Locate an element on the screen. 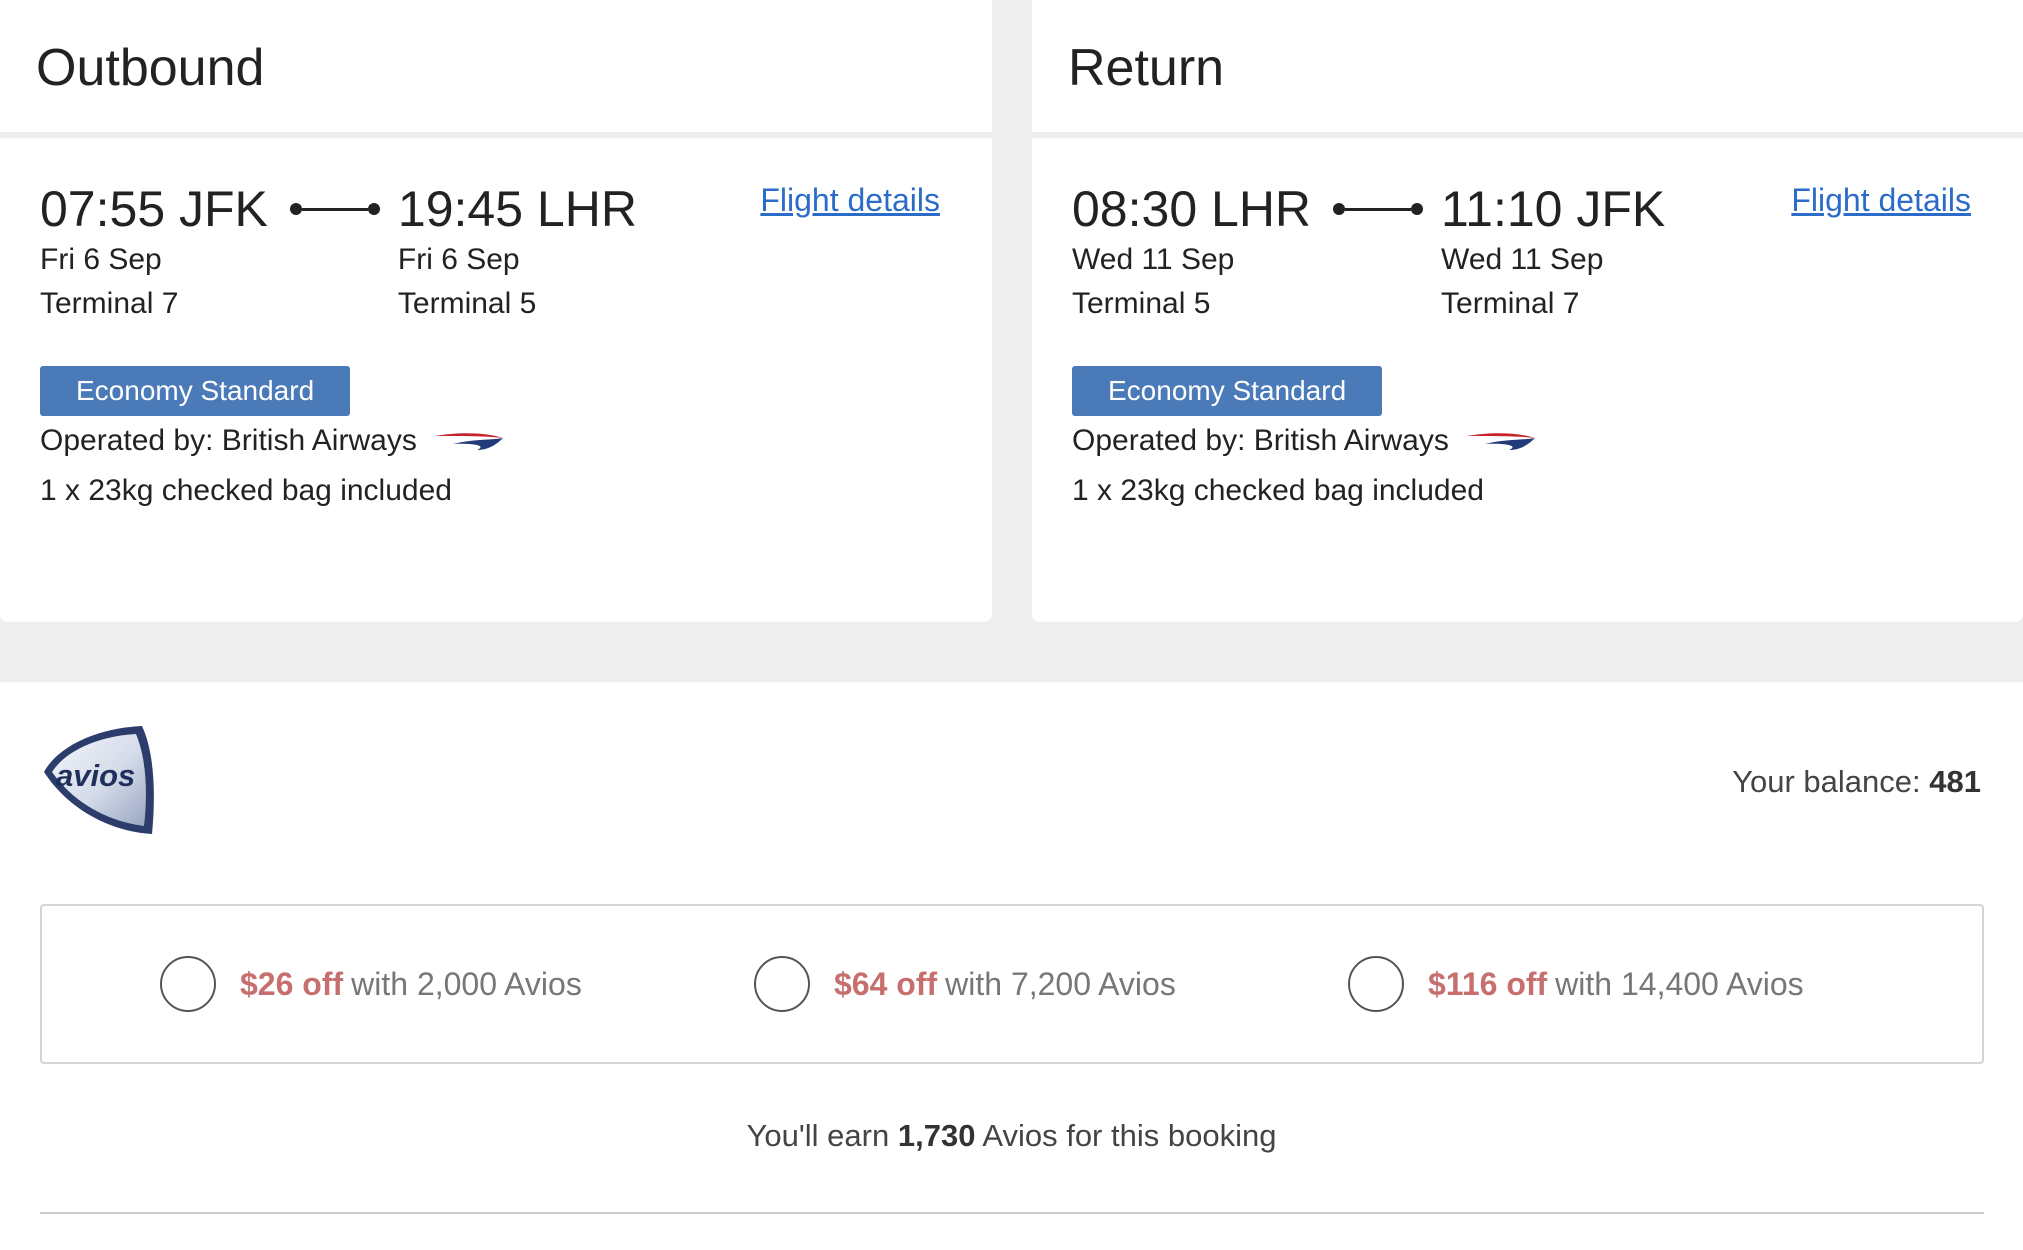 Image resolution: width=2023 pixels, height=1250 pixels. section-divider is located at coordinates (1012, 1213).